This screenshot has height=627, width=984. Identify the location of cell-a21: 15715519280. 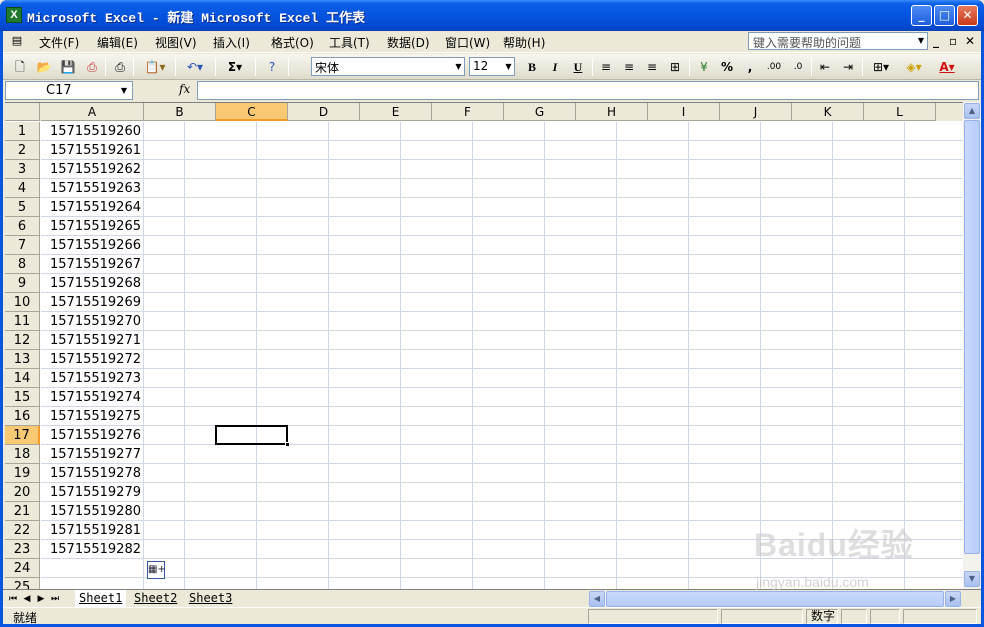
(92, 511).